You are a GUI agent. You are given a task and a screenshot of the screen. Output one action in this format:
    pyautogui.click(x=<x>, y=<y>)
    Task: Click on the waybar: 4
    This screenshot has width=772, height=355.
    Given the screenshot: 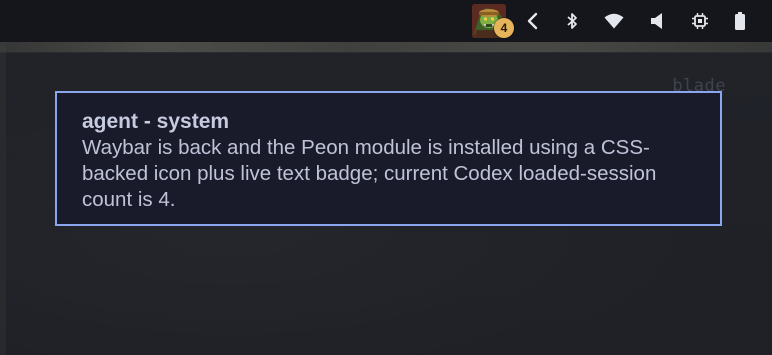 What is the action you would take?
    pyautogui.click(x=386, y=21)
    